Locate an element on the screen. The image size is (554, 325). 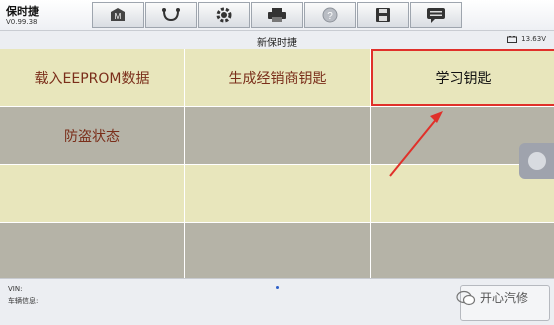
battery-voltage: 13.63V is located at coordinates (533, 39).